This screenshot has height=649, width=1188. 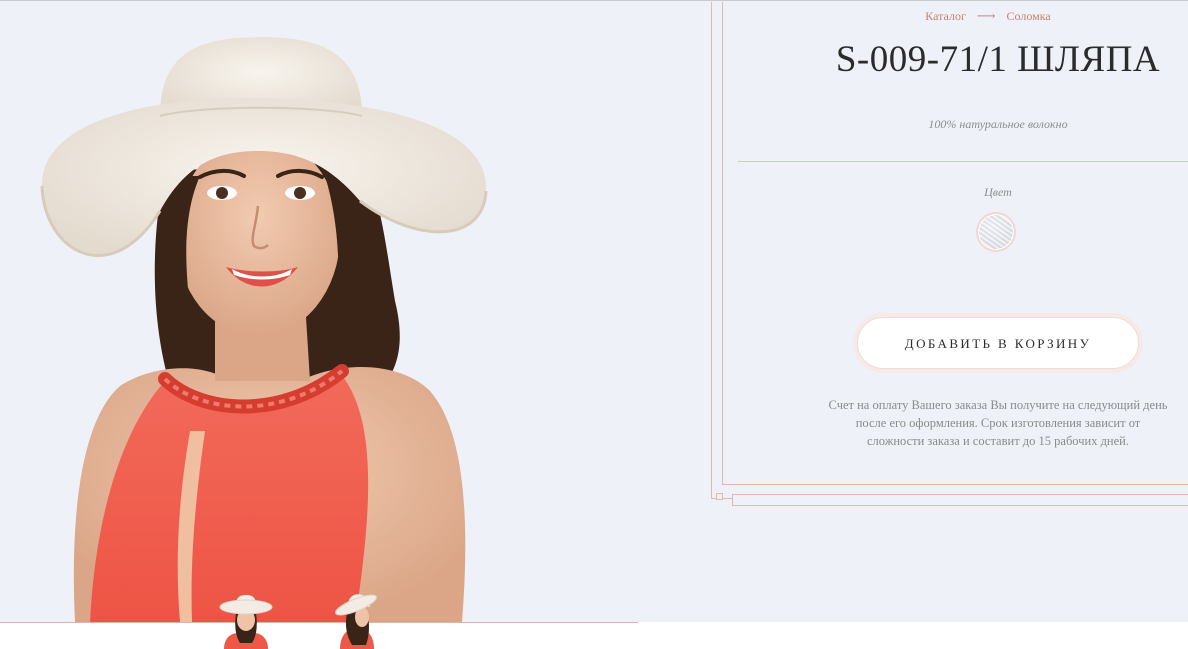 What do you see at coordinates (319, 622) in the screenshot?
I see `thumbnail-strip-line` at bounding box center [319, 622].